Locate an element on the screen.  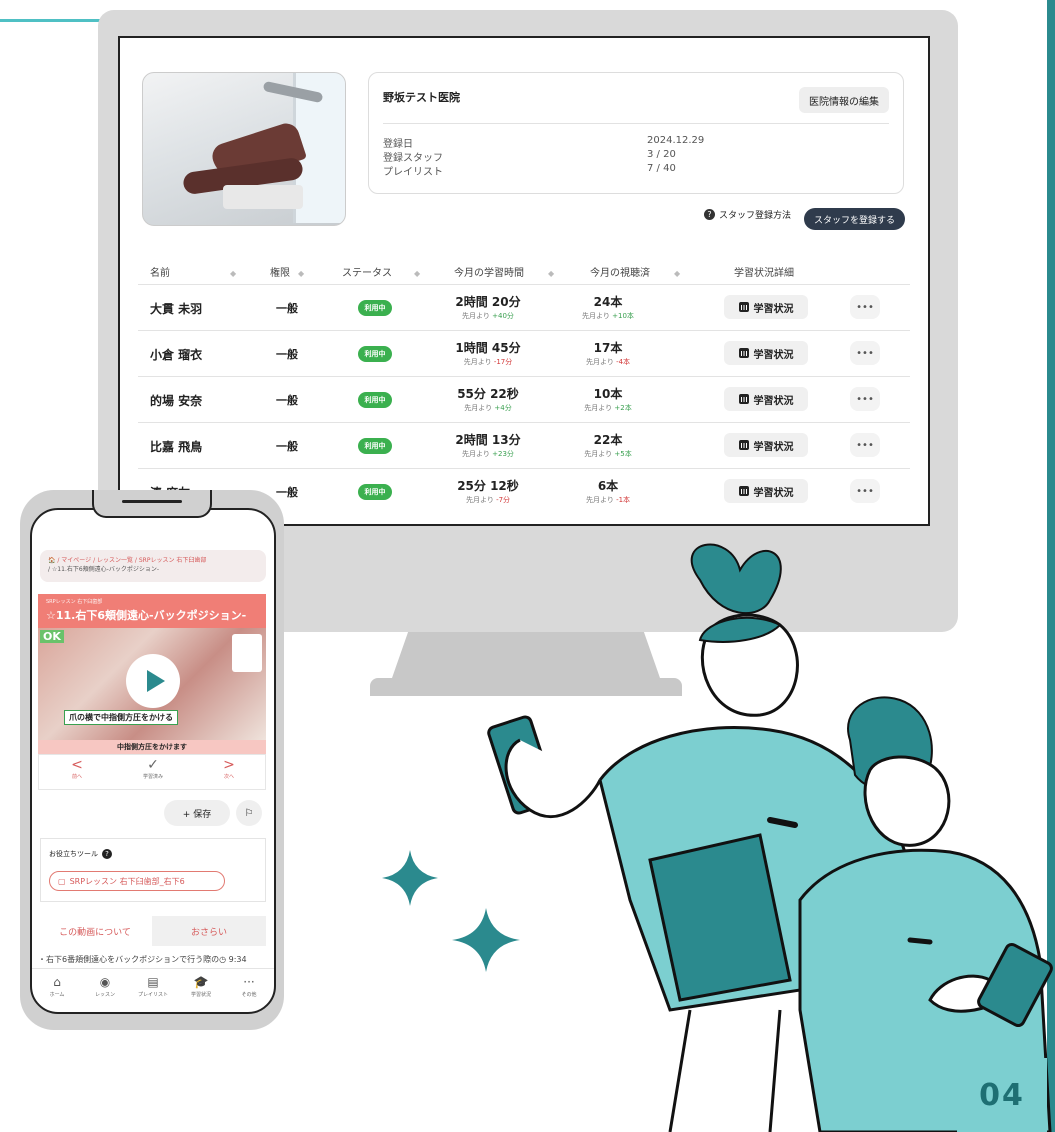
sparkle-icon is located at coordinates (451, 911).